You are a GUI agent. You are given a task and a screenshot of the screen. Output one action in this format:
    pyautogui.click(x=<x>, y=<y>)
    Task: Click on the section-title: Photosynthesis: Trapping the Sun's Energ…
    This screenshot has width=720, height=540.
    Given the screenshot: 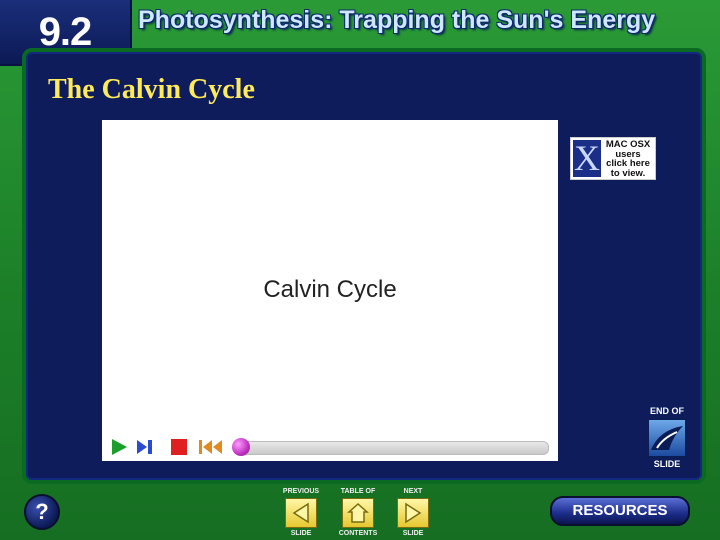 What is the action you would take?
    pyautogui.click(x=397, y=20)
    